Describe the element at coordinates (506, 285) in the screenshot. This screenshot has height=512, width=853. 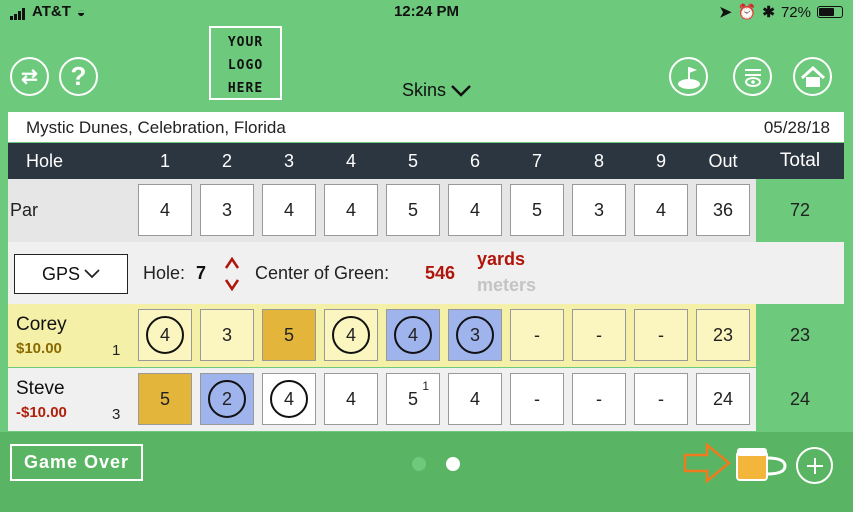
I see `unit-meters: meters` at that location.